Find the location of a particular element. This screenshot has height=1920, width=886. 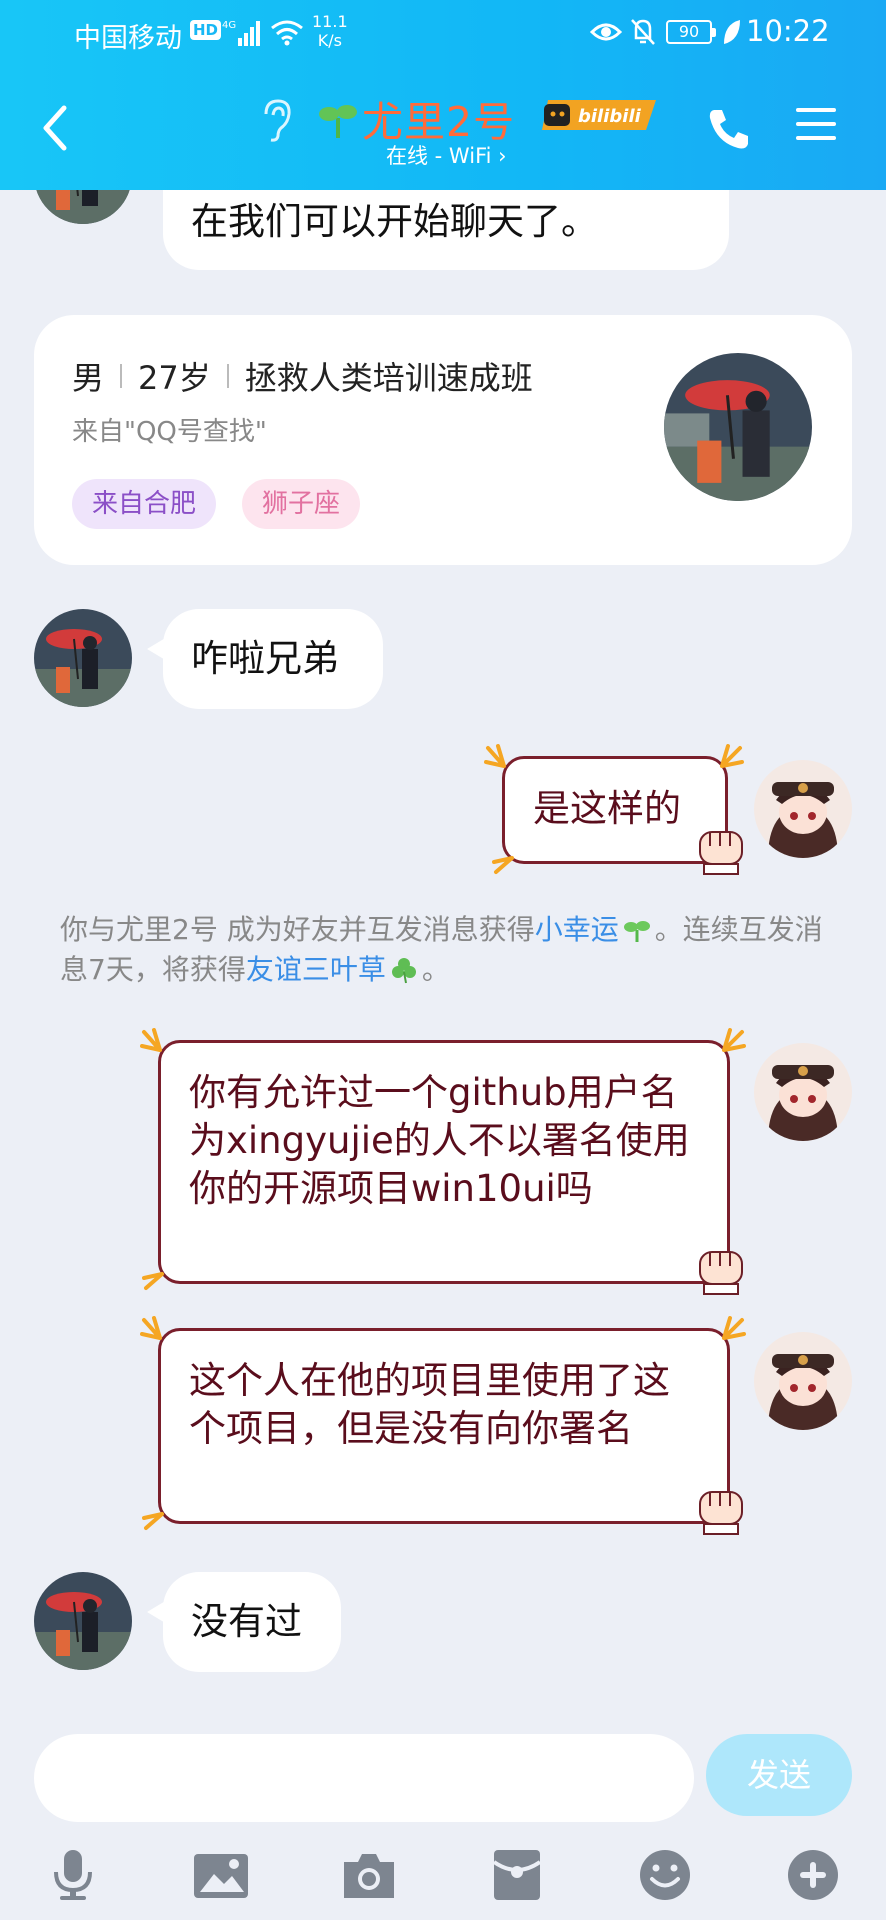

profile-source: 来自"QQ号查找" is located at coordinates (169, 432).